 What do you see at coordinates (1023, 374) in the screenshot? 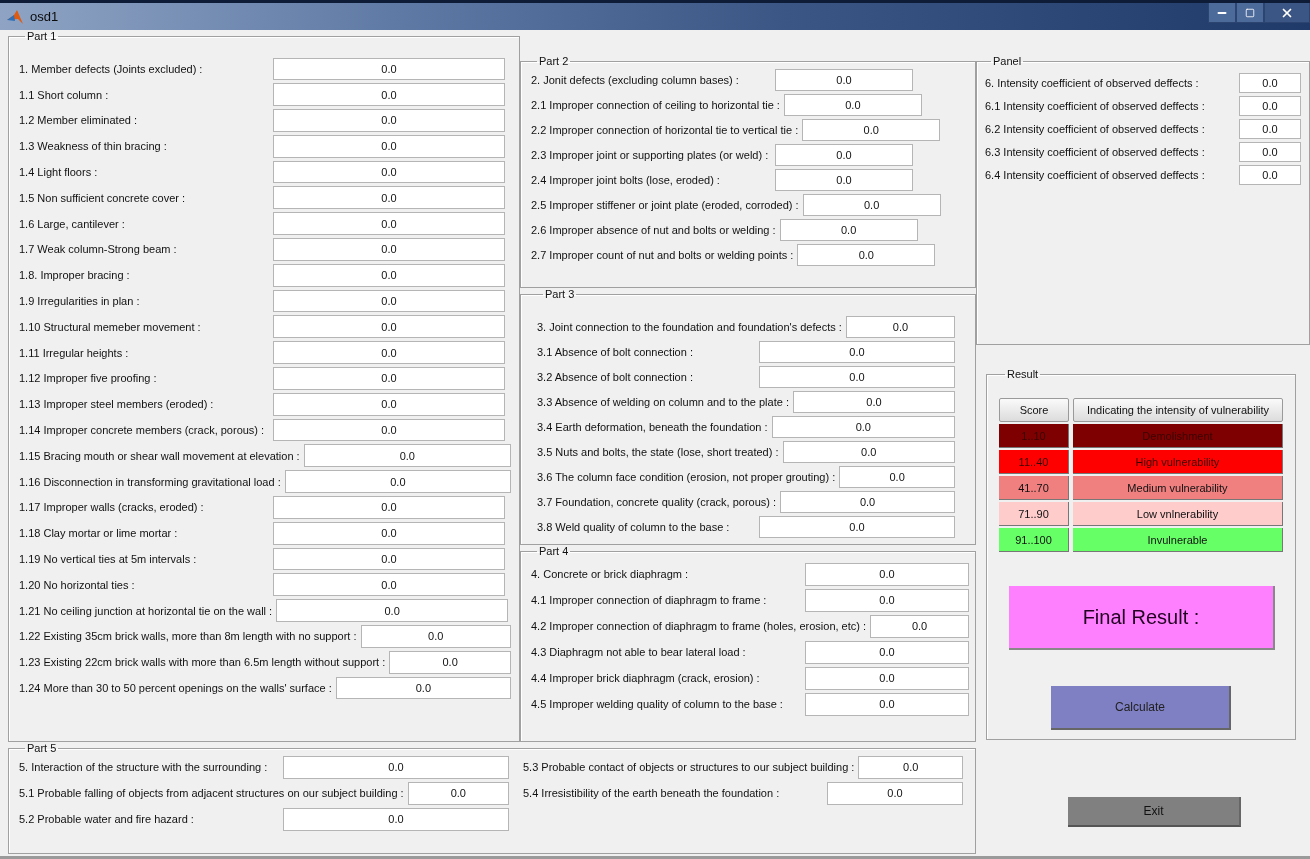
I see `group-title: Result` at bounding box center [1023, 374].